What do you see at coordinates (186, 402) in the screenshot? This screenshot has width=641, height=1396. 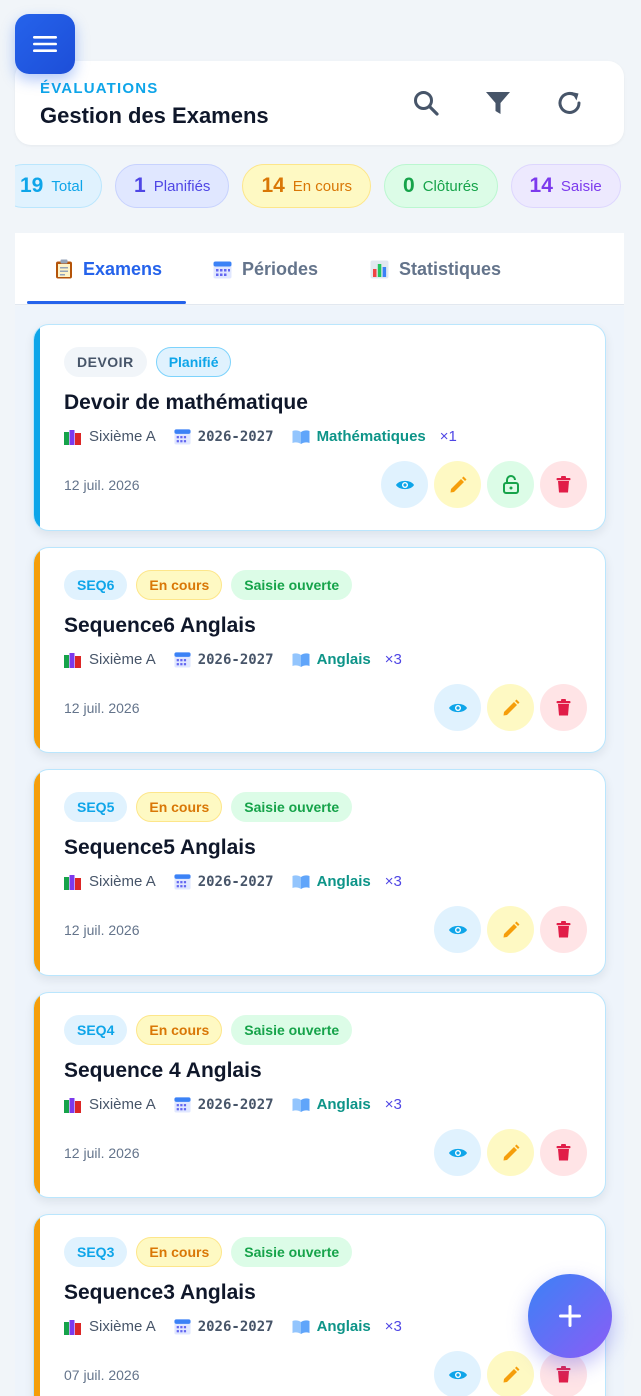 I see `exam-title: Devoir de mathématique` at bounding box center [186, 402].